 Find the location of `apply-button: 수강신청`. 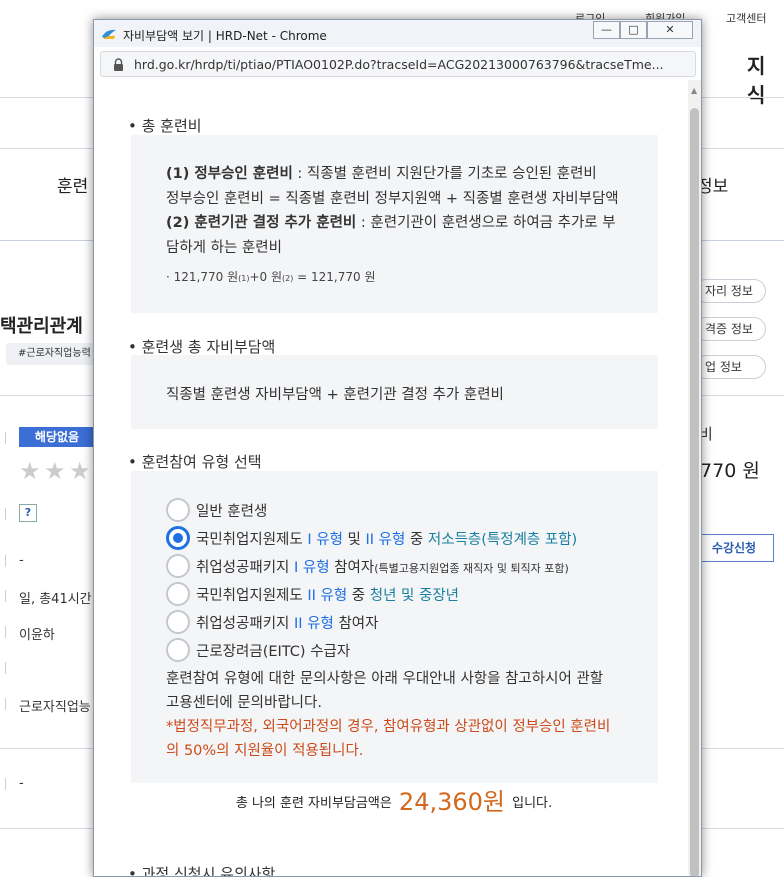

apply-button: 수강신청 is located at coordinates (734, 548).